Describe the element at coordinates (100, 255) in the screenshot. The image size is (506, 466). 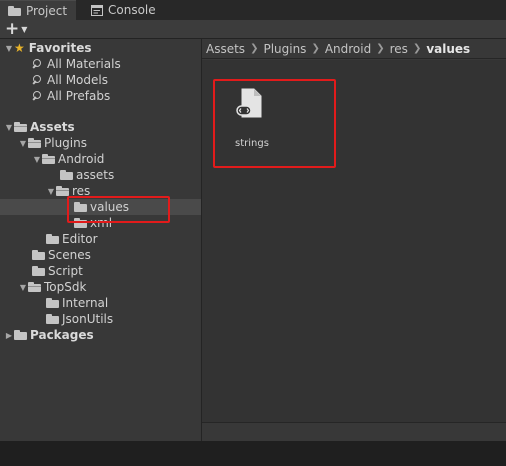
I see `tree-item-scenes: Scenes` at that location.